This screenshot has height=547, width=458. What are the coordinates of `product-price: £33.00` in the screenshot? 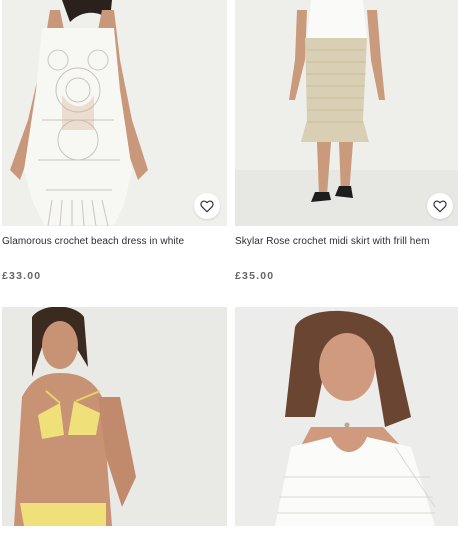 It's located at (22, 276).